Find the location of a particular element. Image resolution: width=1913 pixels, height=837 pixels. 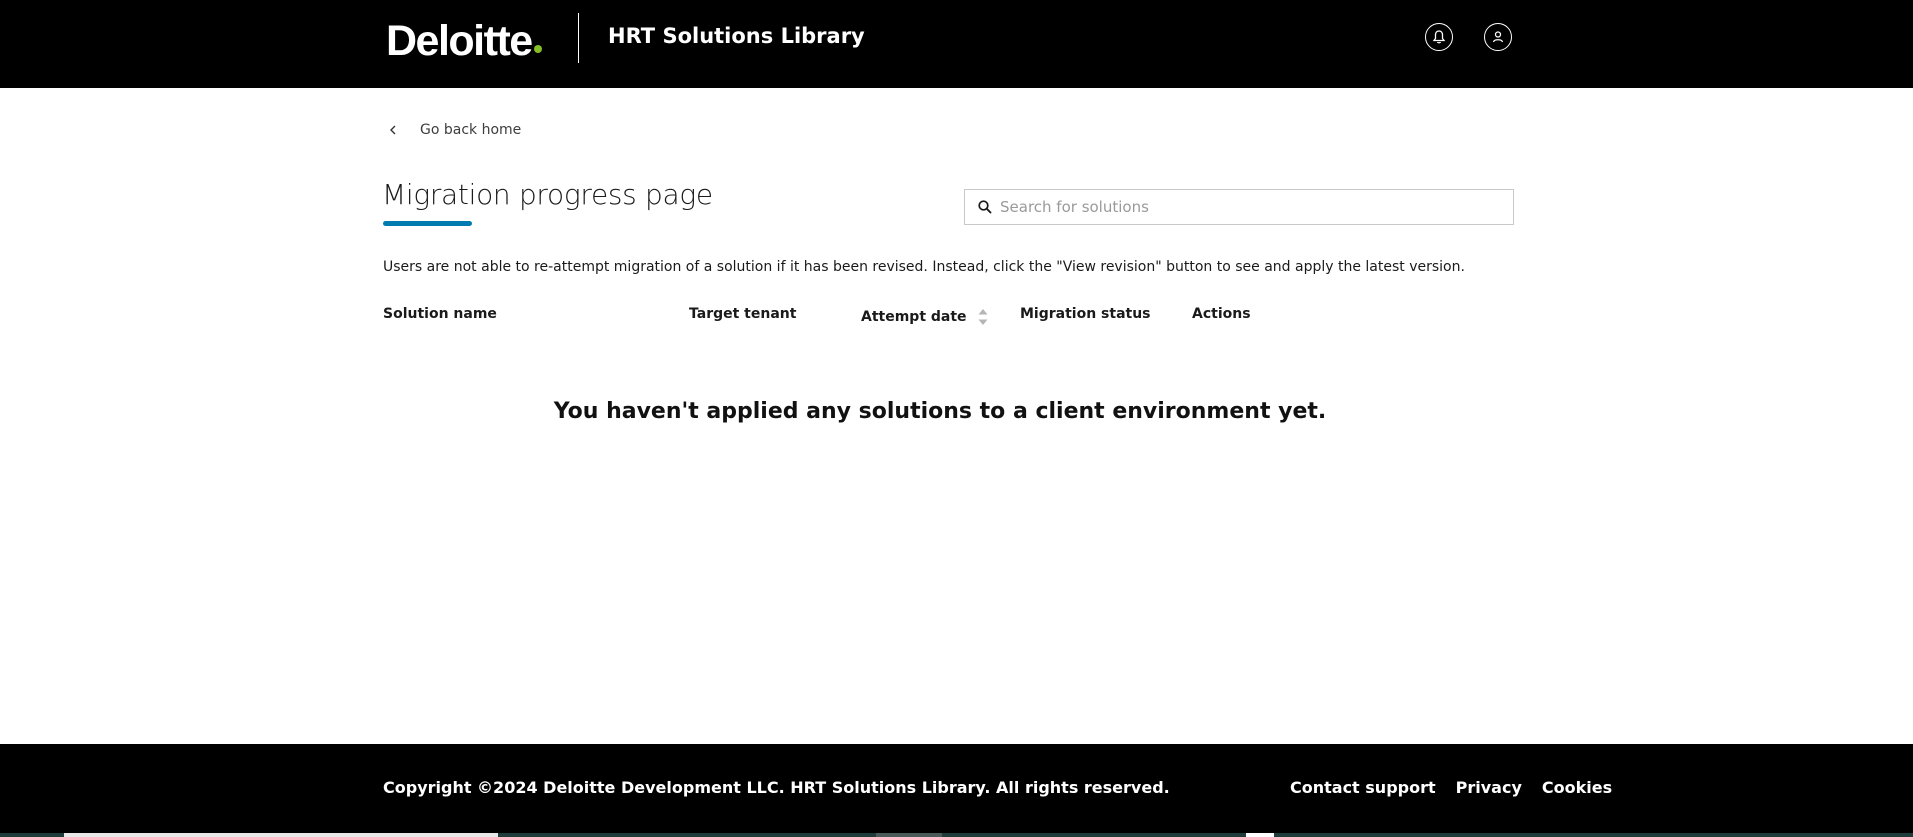

sort-icon is located at coordinates (983, 317).